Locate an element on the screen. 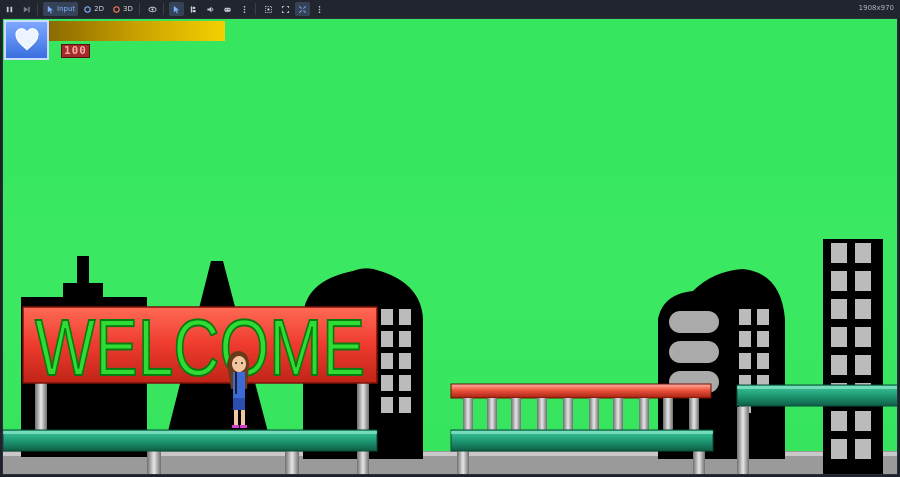 Image resolution: width=900 pixels, height=477 pixels. speaker-icon is located at coordinates (210, 9).